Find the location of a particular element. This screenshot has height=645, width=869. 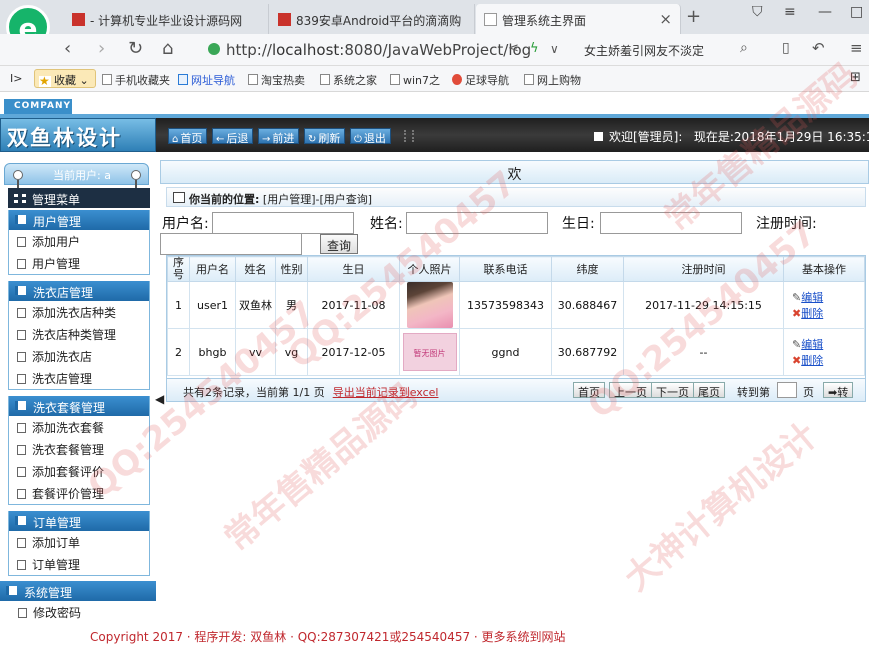

back-arrow-icon: ‹ is located at coordinates (67, 48).